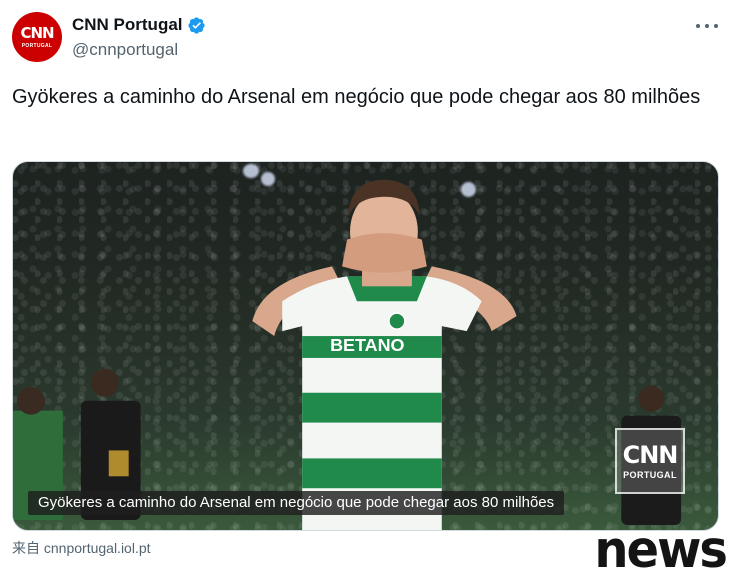  Describe the element at coordinates (37, 45) in the screenshot. I see `avatar-subtitle: PORTUGAL` at that location.